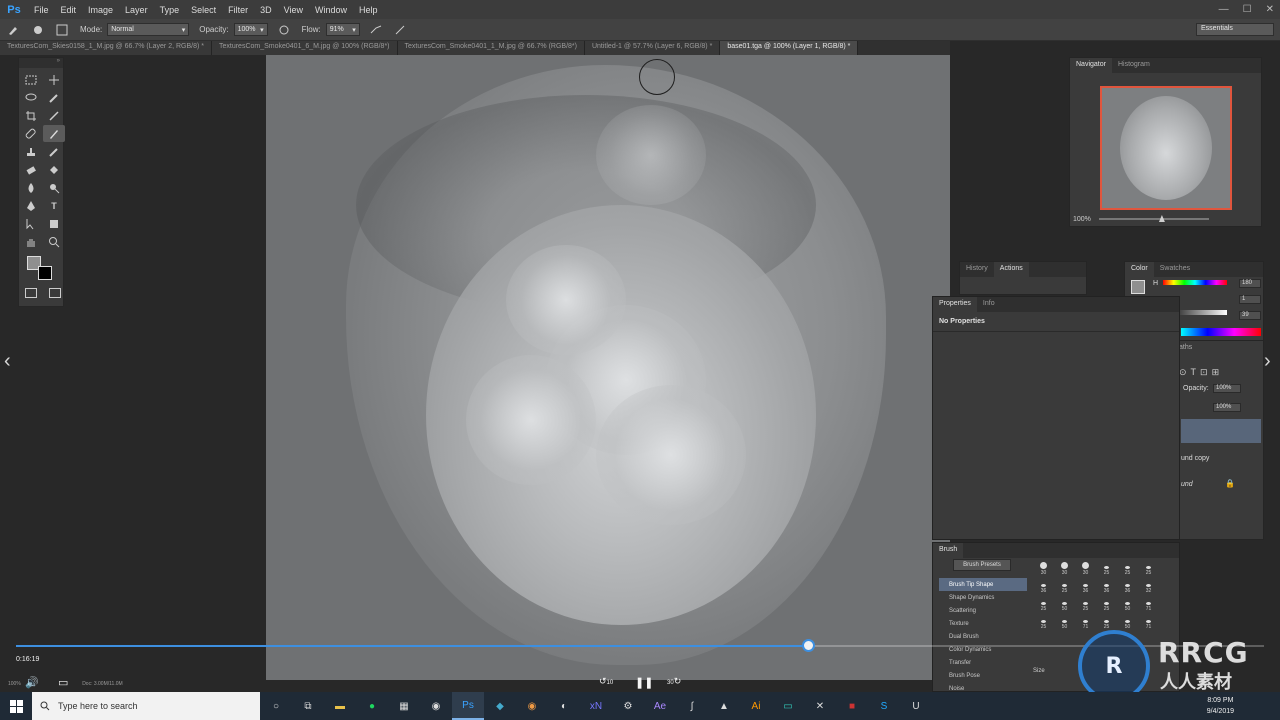 This screenshot has height=720, width=1280. I want to click on taskbar-search: Type here to search, so click(146, 706).